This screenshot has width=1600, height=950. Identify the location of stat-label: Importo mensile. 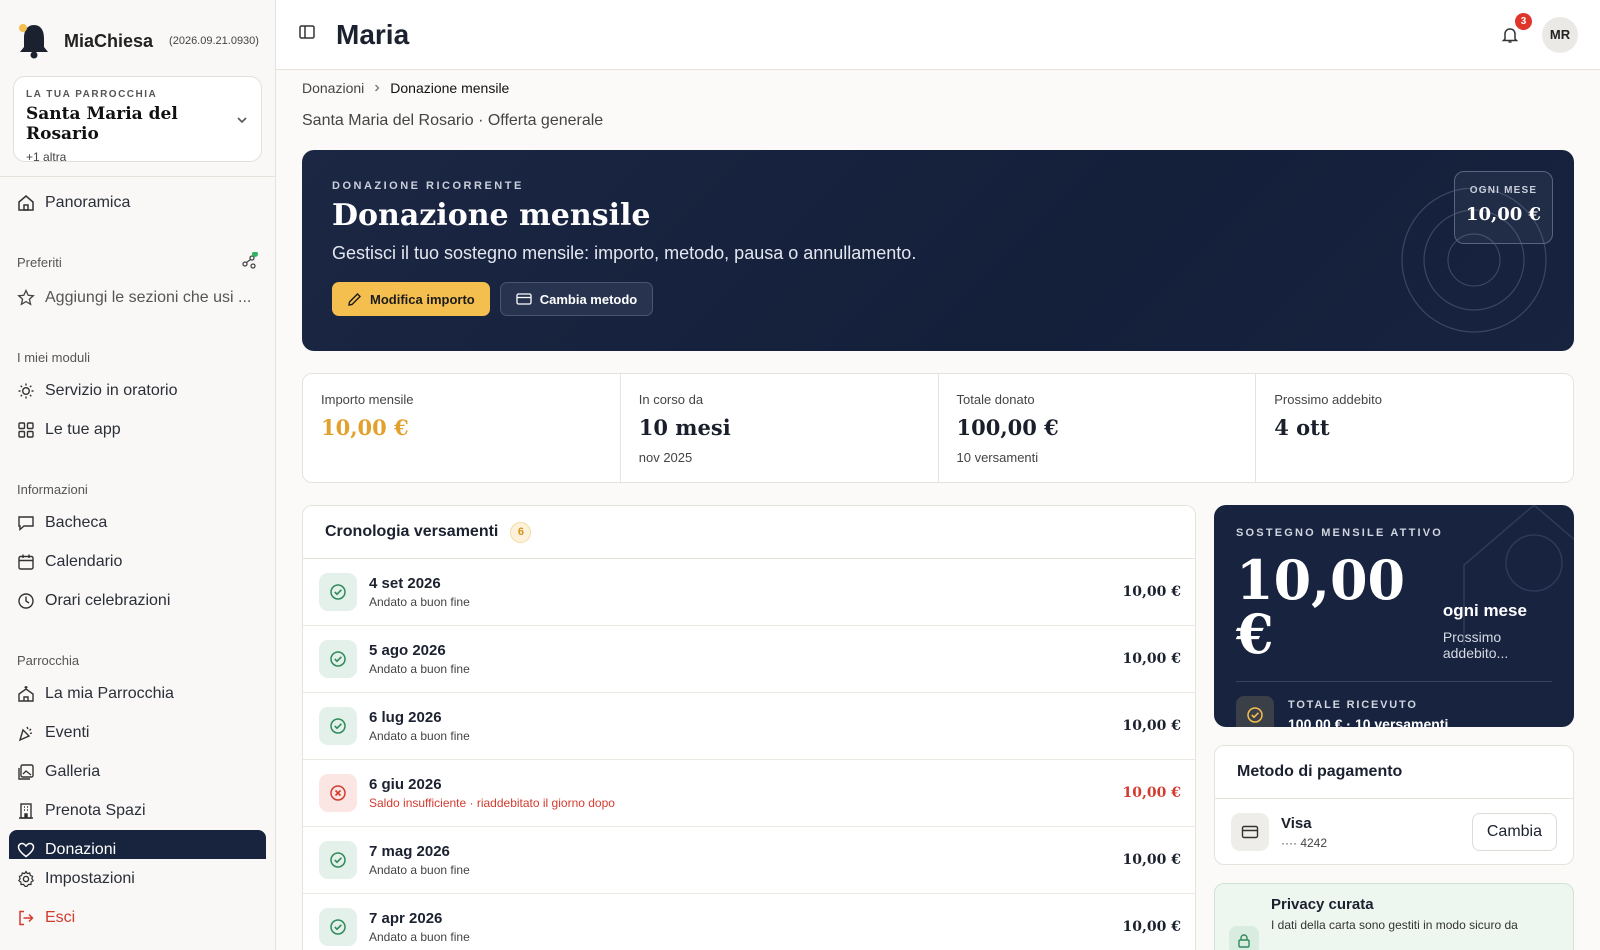
(367, 399).